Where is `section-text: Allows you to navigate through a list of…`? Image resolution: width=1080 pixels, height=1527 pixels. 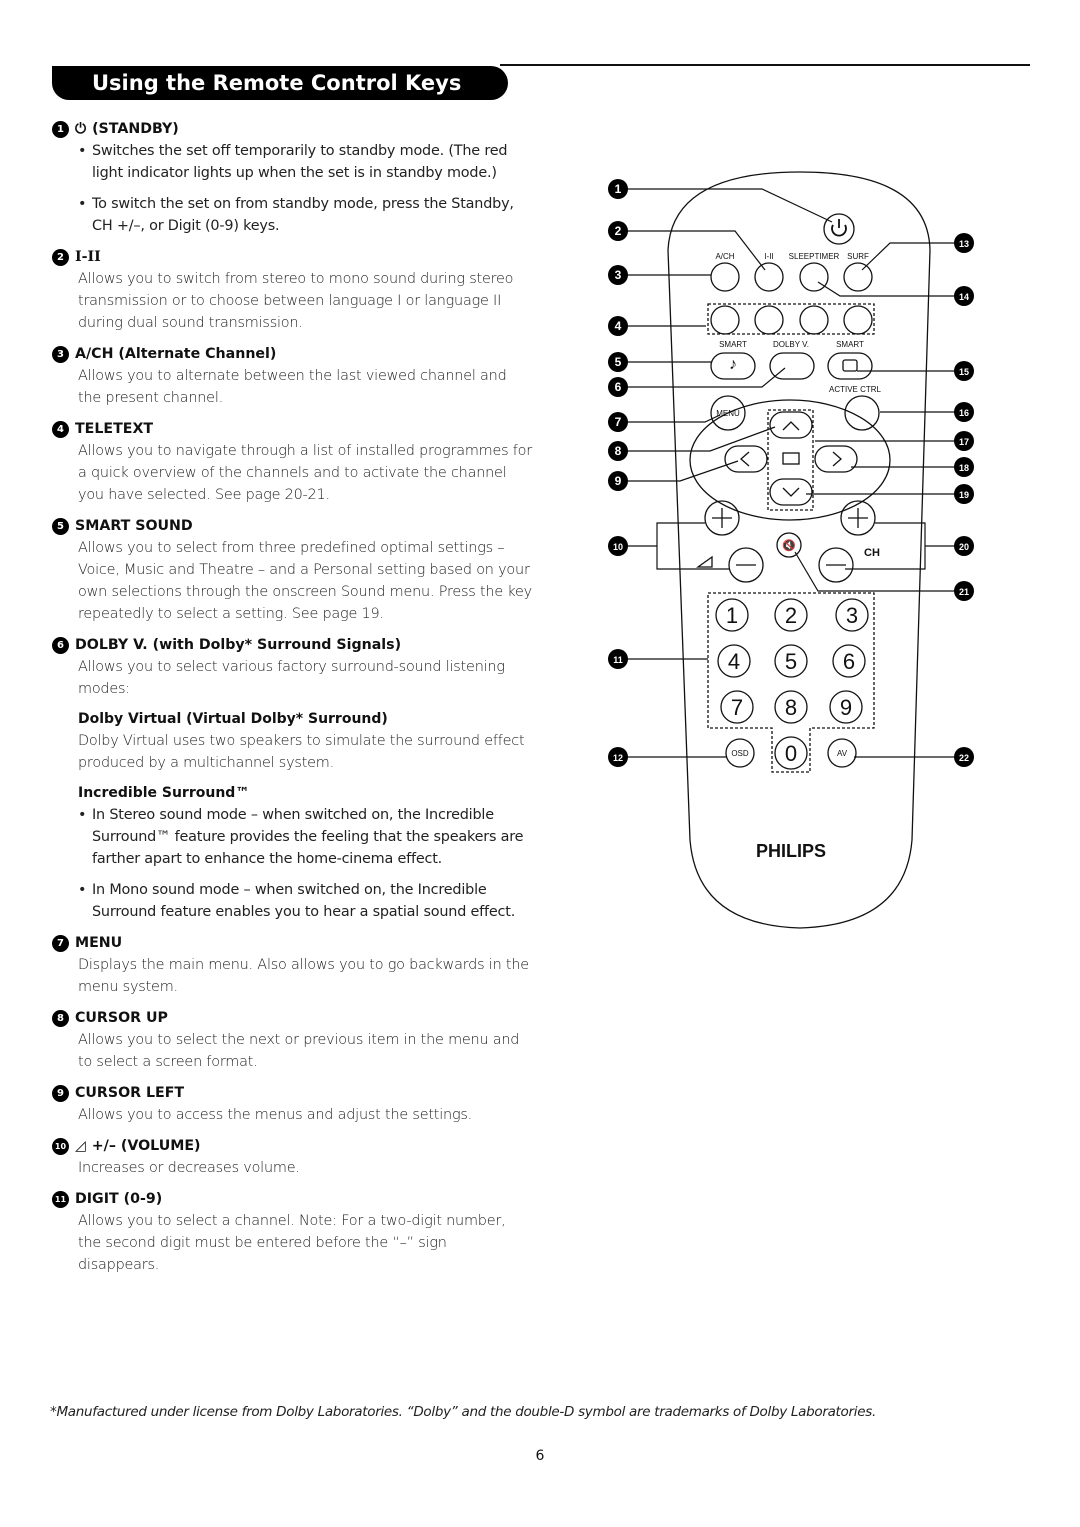
section-text: Allows you to navigate through a list of… is located at coordinates (305, 473).